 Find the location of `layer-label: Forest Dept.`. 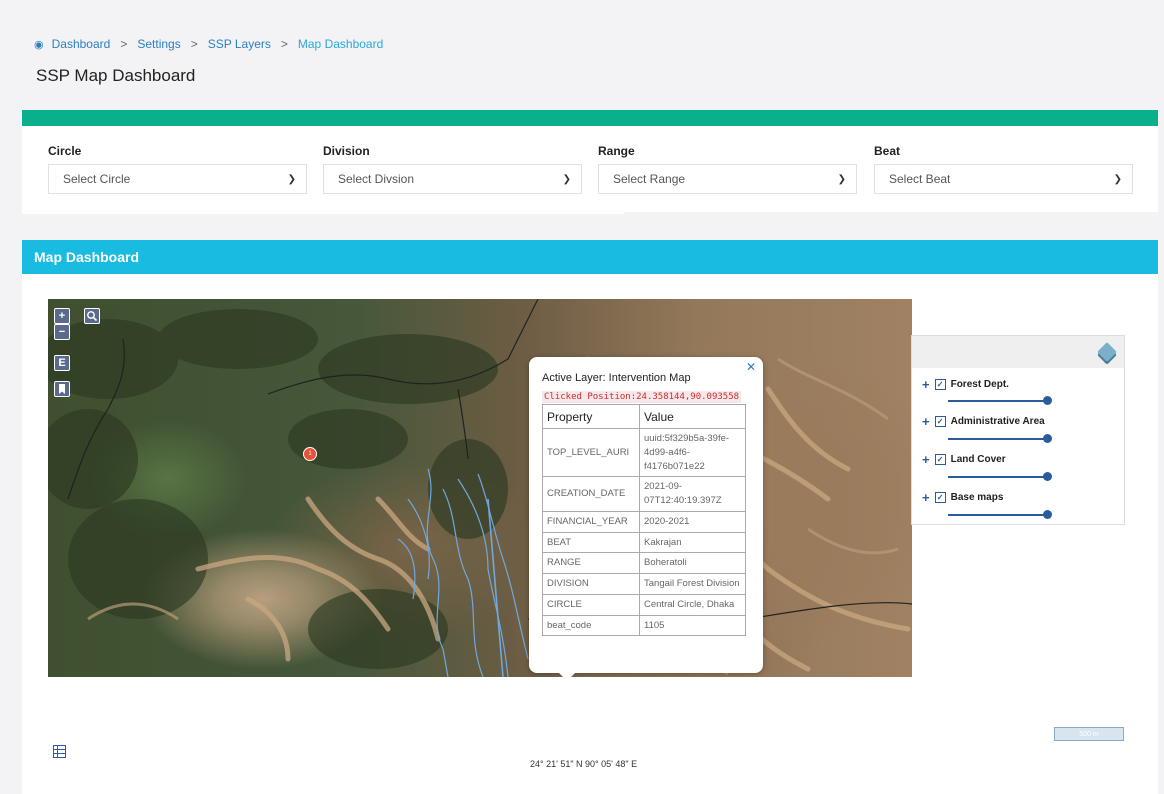

layer-label: Forest Dept. is located at coordinates (979, 384).